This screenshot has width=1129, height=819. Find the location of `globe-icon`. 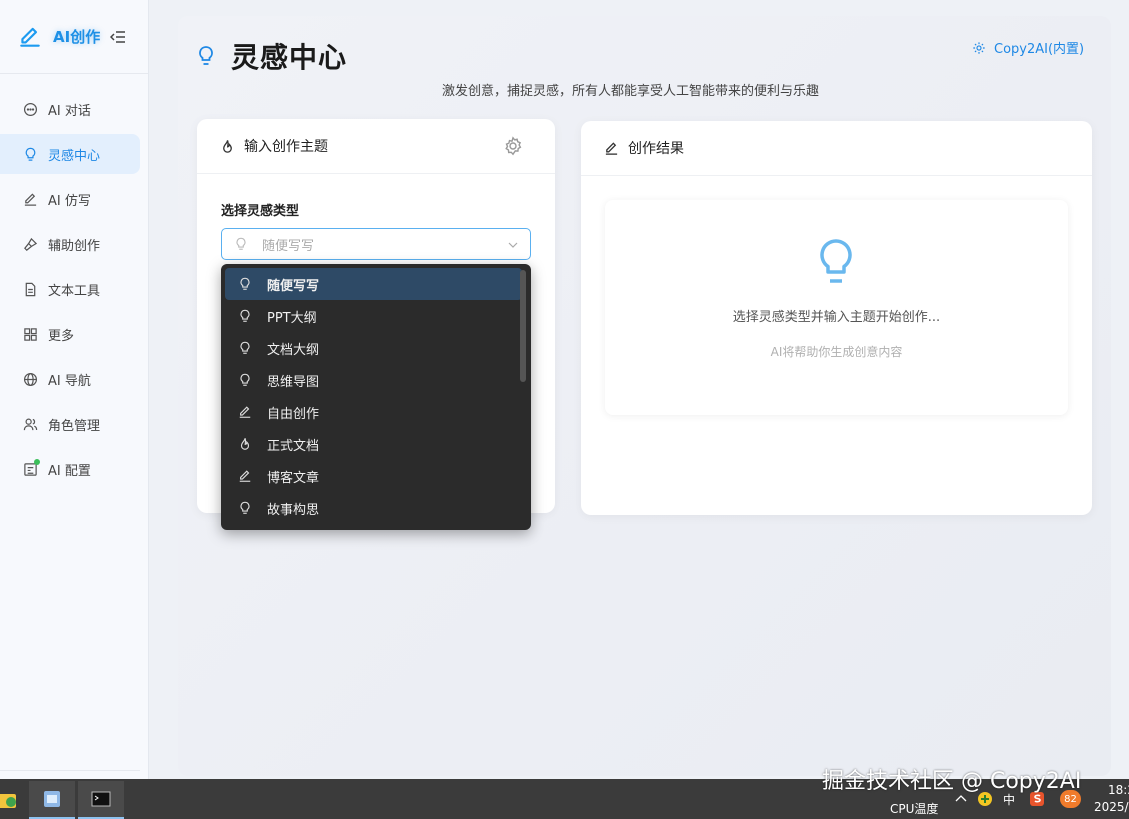

globe-icon is located at coordinates (30, 379).